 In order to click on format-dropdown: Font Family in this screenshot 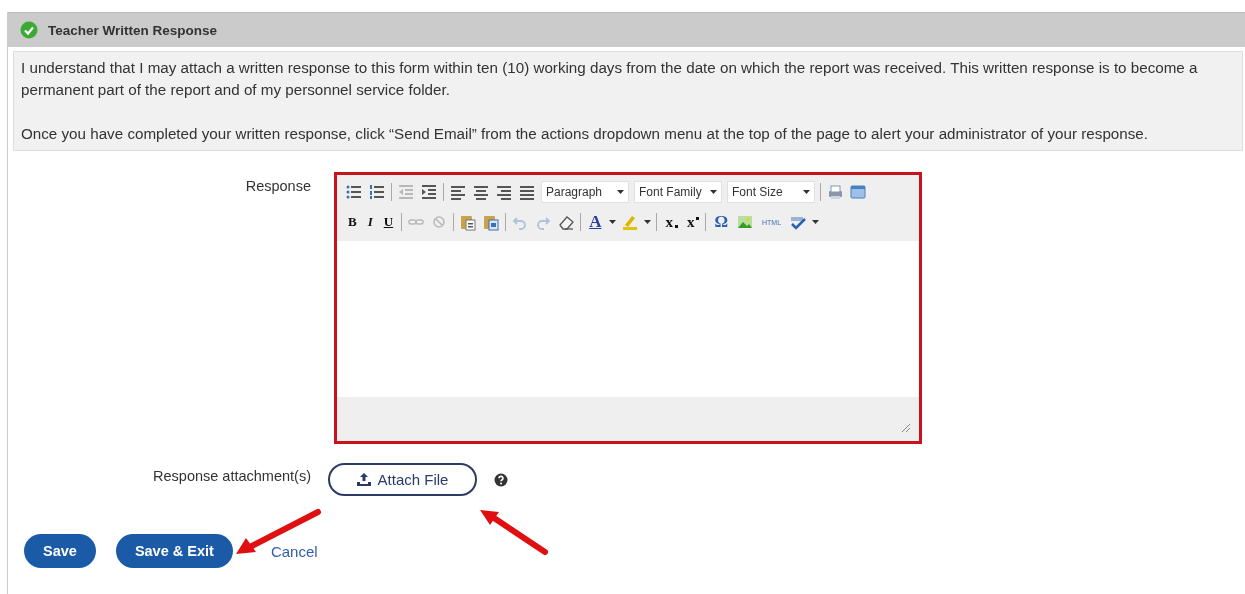, I will do `click(678, 192)`.